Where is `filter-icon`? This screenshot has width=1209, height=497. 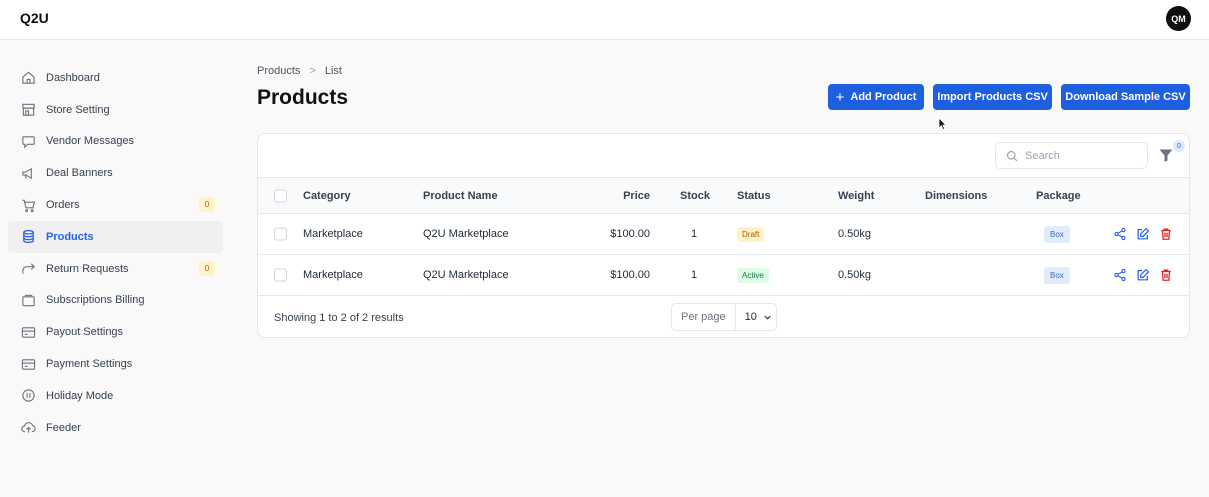
filter-icon is located at coordinates (1166, 155).